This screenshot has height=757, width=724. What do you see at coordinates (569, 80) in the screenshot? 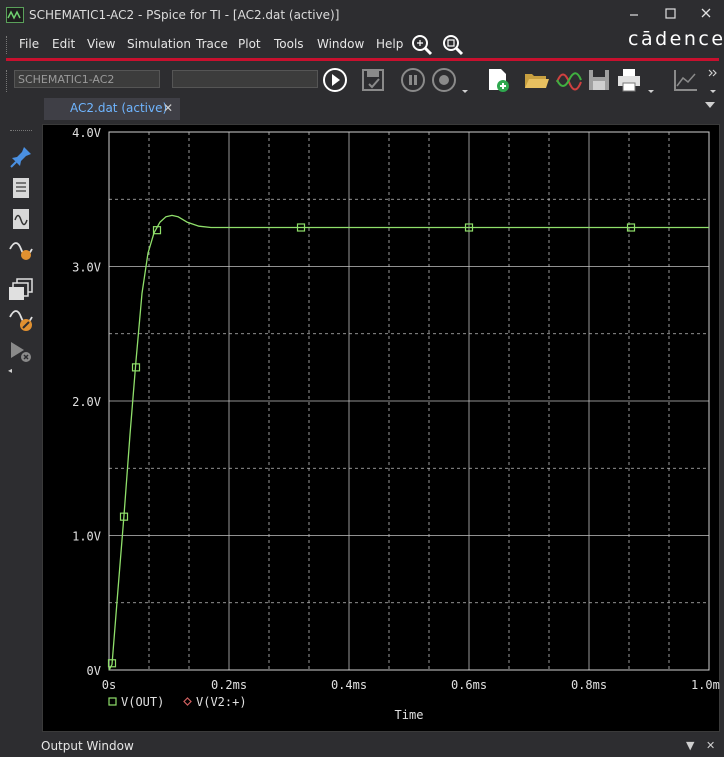
I see `waveform-icon` at bounding box center [569, 80].